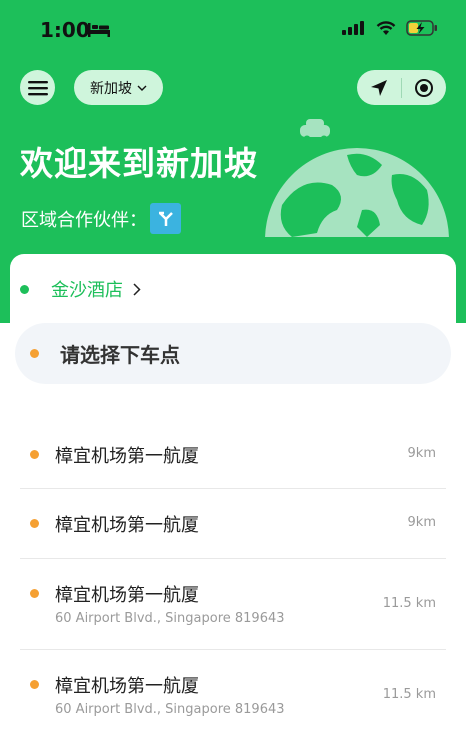 The width and height of the screenshot is (466, 740). I want to click on target-icon, so click(424, 87).